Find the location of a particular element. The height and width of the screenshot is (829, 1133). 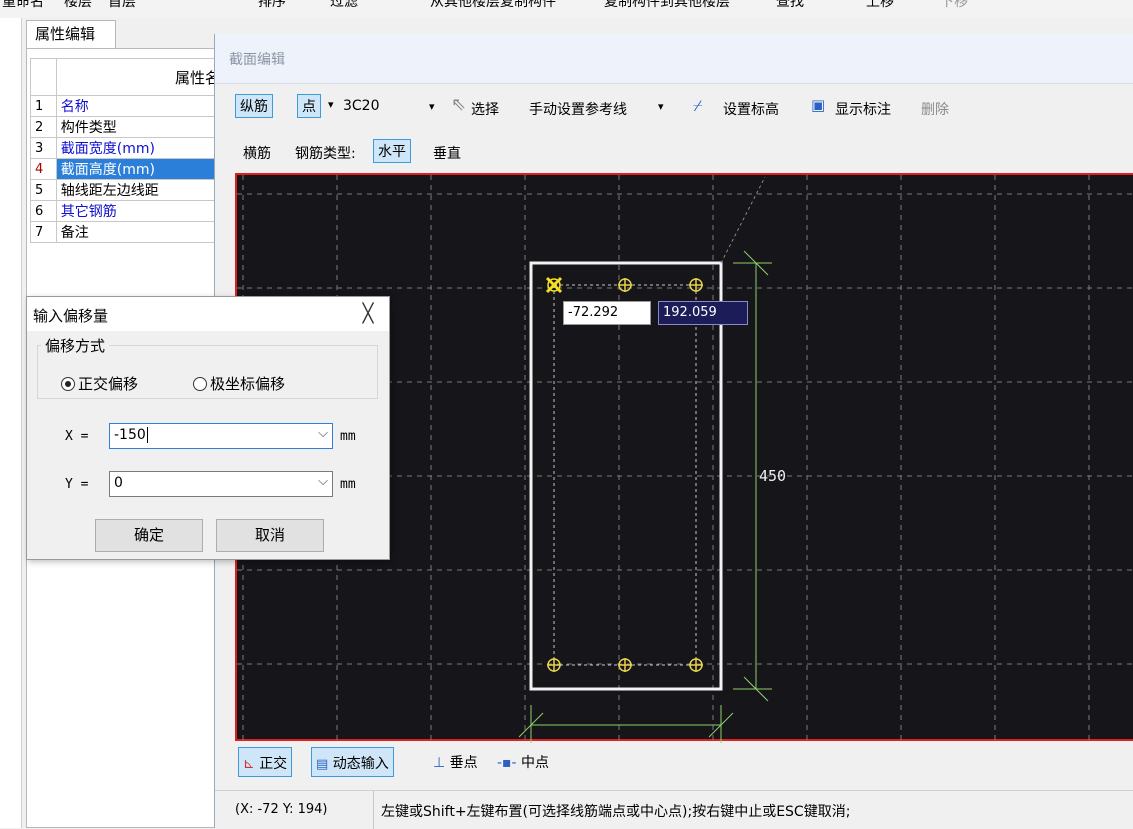

move-up-button: 上移 is located at coordinates (880, 5).